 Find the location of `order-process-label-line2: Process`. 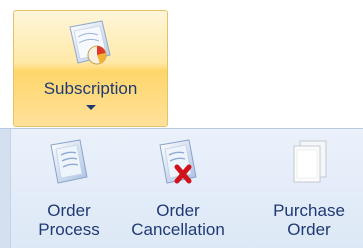

order-process-label-line2: Process is located at coordinates (69, 229).